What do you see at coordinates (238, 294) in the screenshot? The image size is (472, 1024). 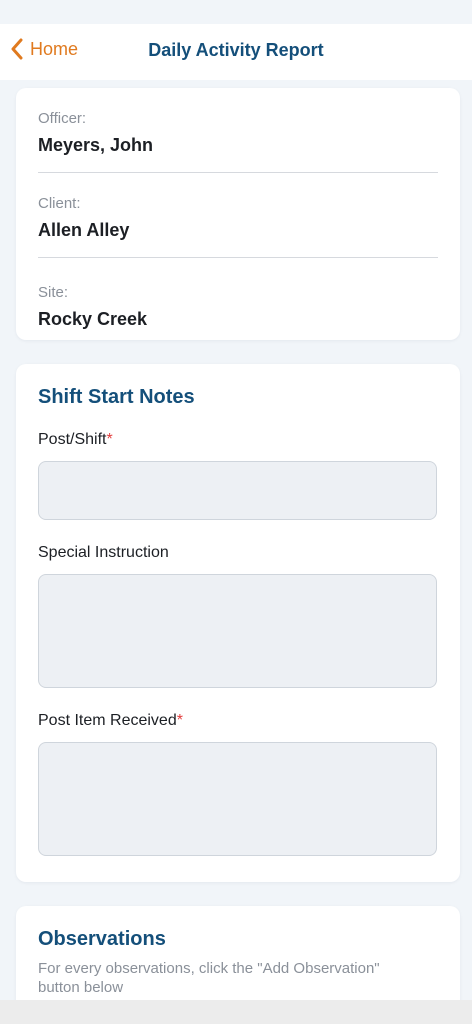 I see `site-info: Site: Rocky Creek` at bounding box center [238, 294].